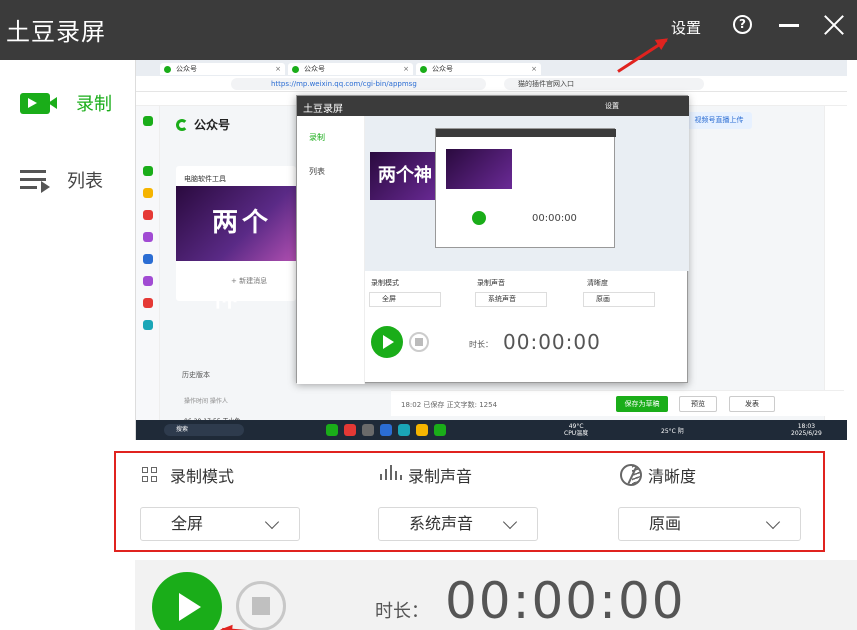  I want to click on sidebar: 录制 列表, so click(67, 345).